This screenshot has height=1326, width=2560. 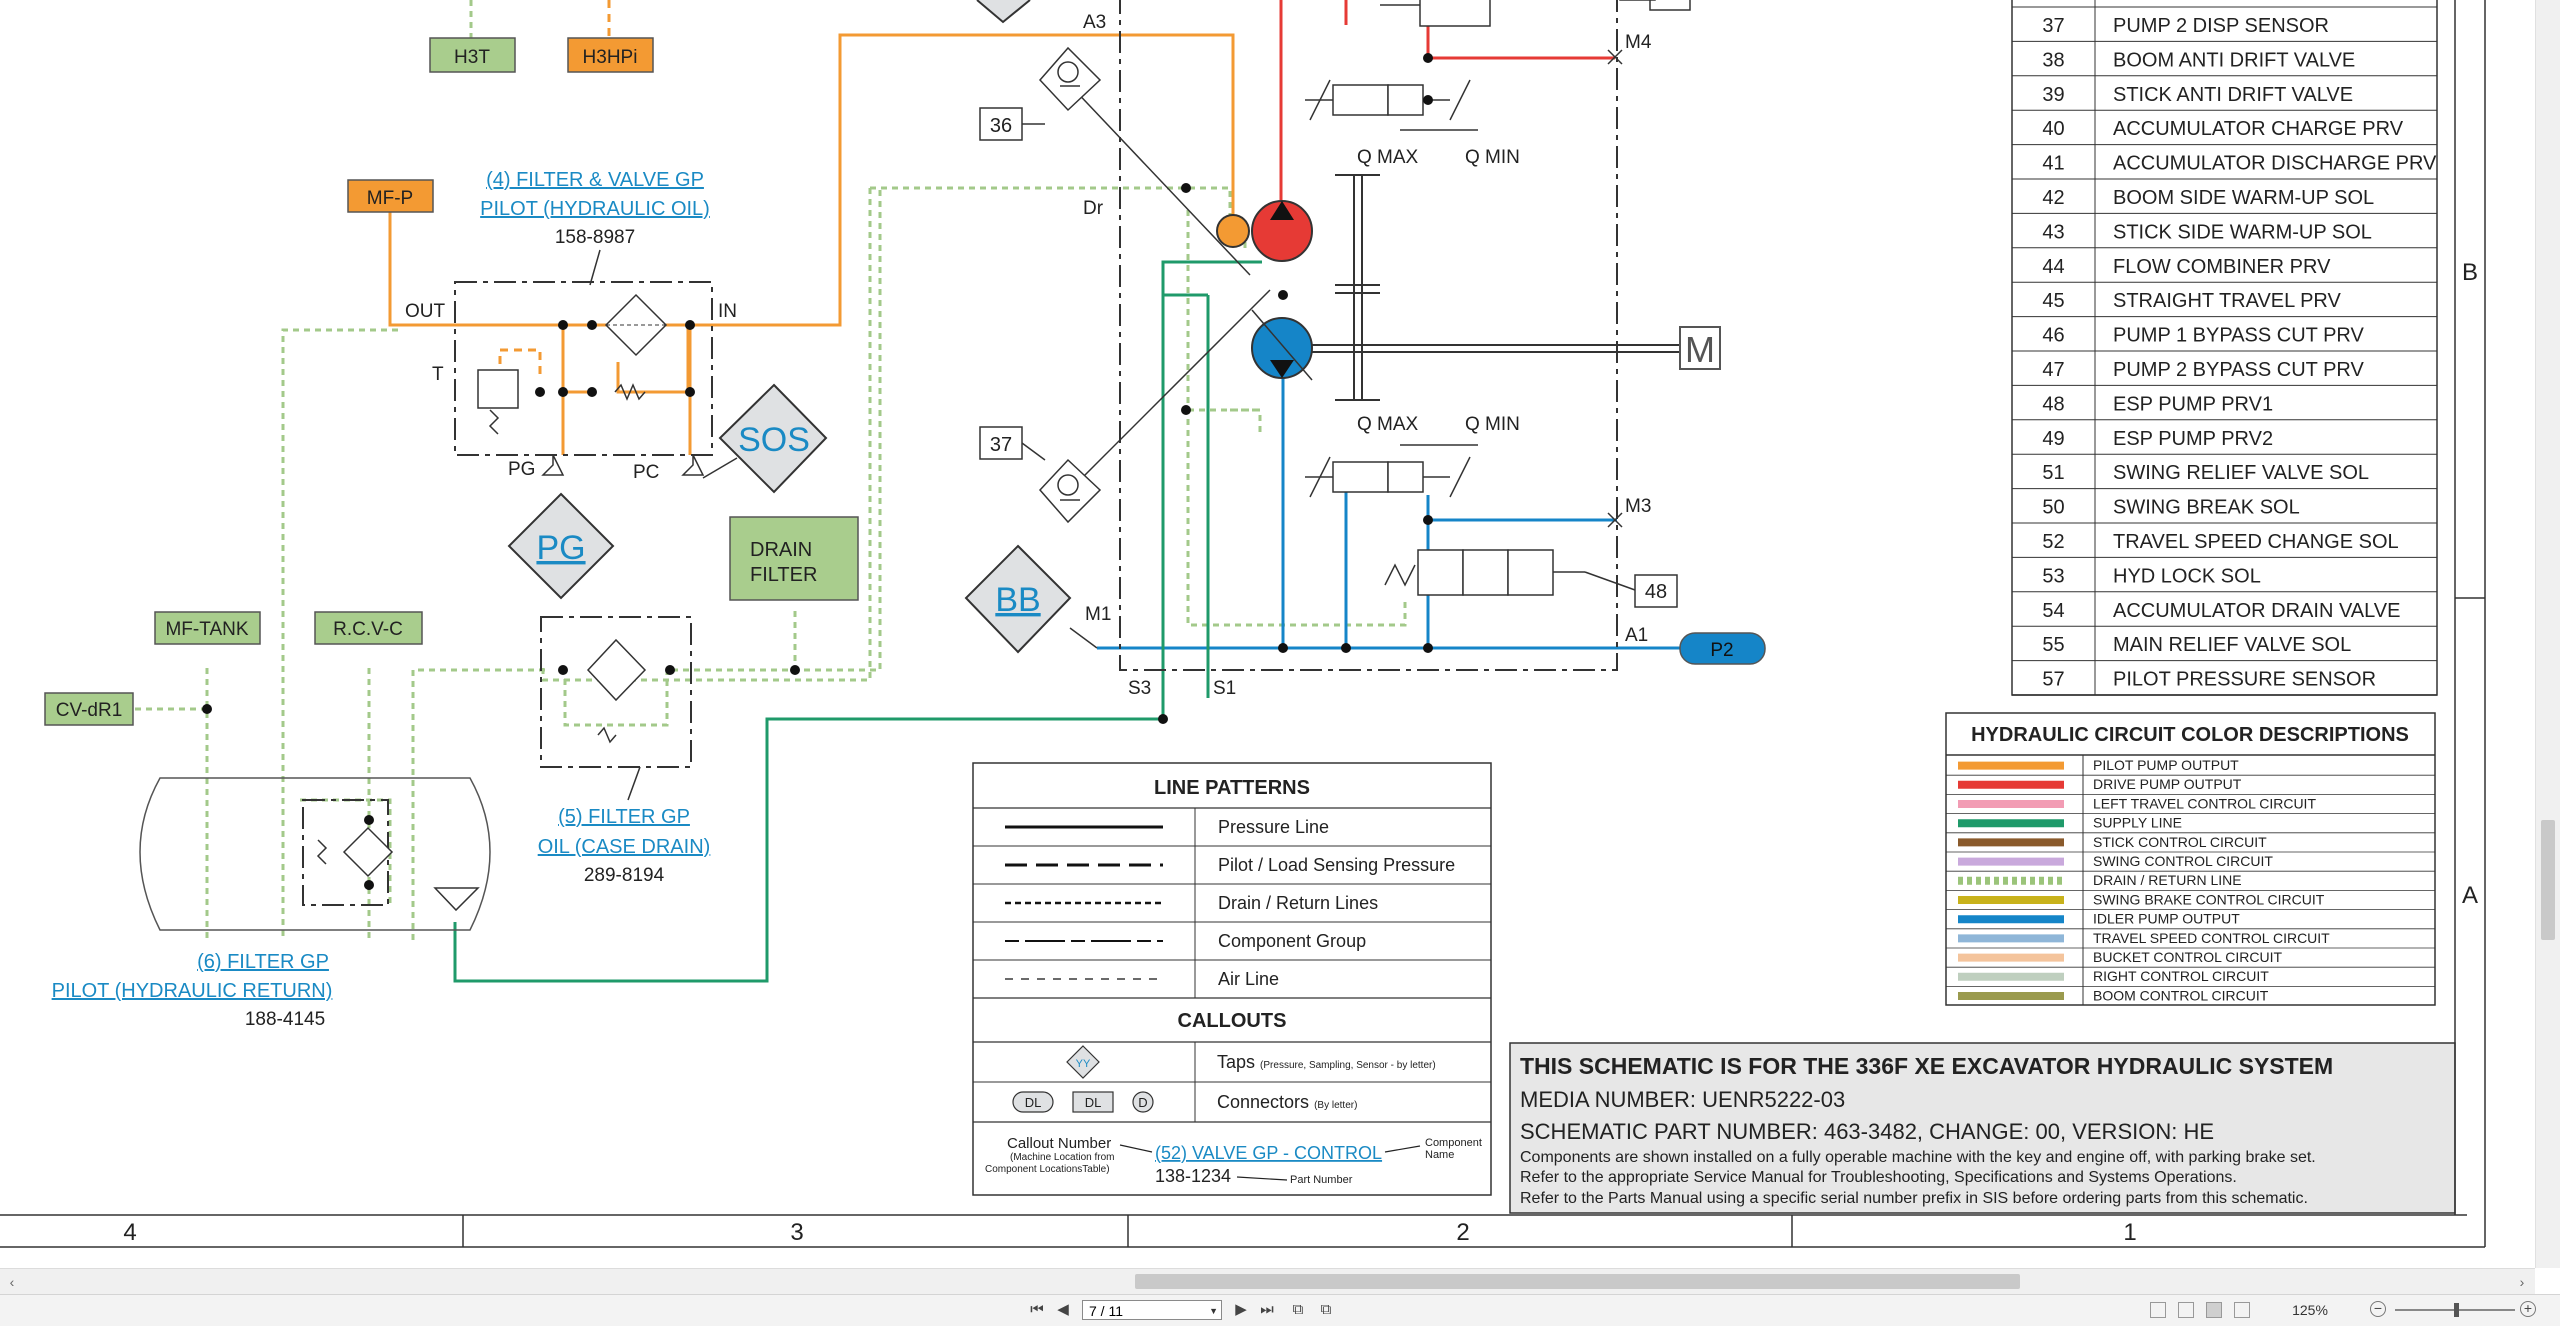 What do you see at coordinates (1492, 424) in the screenshot?
I see `label-qmin-bottom: Q MIN` at bounding box center [1492, 424].